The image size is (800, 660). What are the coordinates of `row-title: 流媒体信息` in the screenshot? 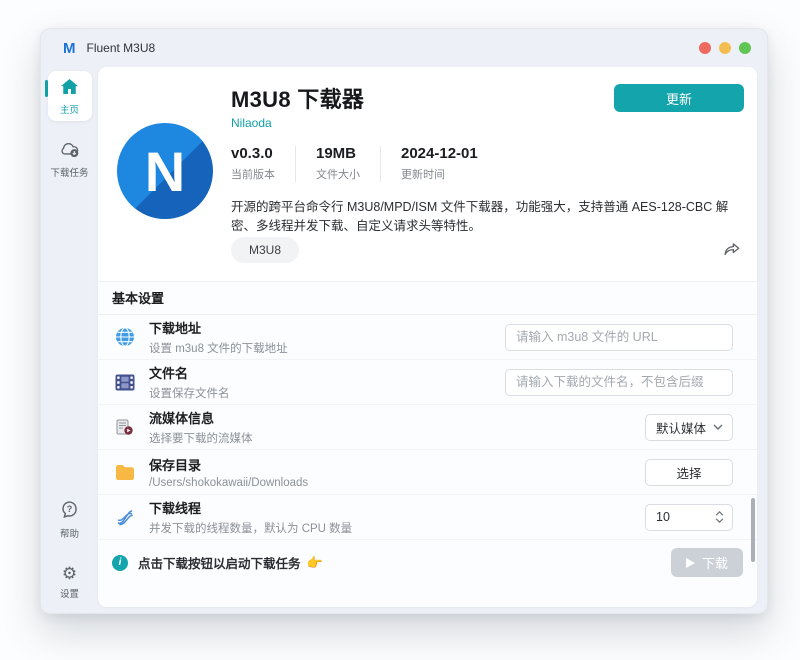 It's located at (182, 418).